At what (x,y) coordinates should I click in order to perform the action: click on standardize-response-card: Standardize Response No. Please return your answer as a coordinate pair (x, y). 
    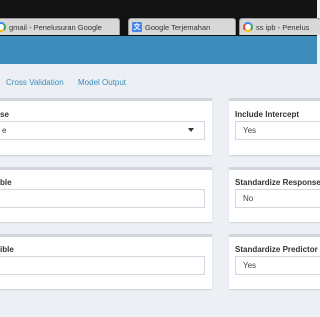
    Looking at the image, I should click on (274, 194).